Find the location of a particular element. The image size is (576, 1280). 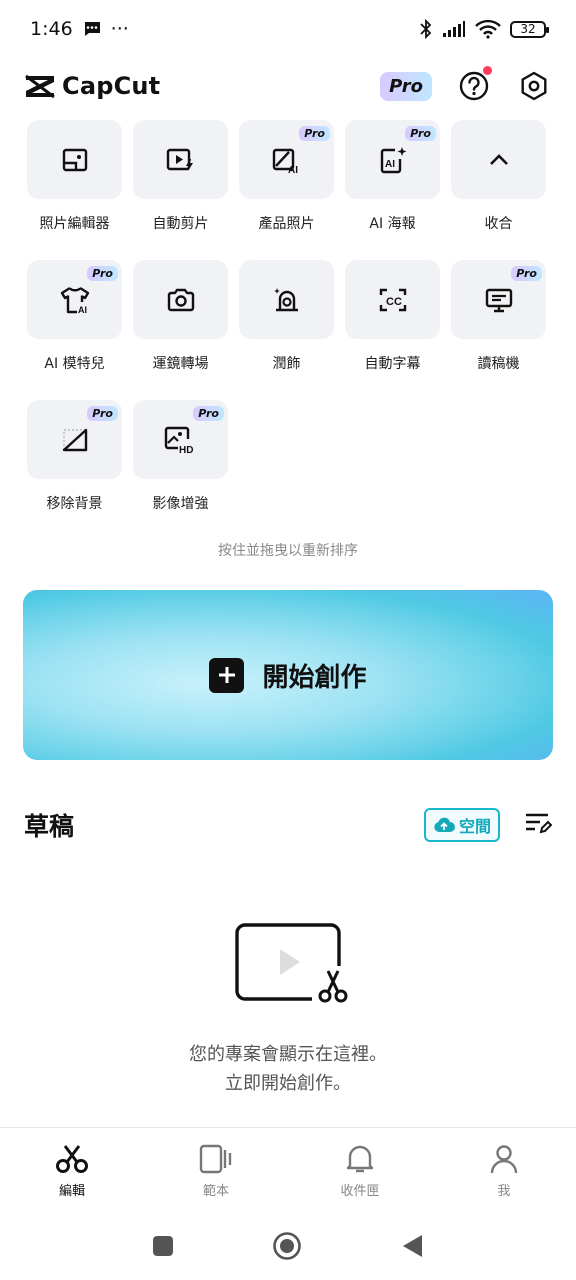

cloud-space-button: 空間 is located at coordinates (461, 825).